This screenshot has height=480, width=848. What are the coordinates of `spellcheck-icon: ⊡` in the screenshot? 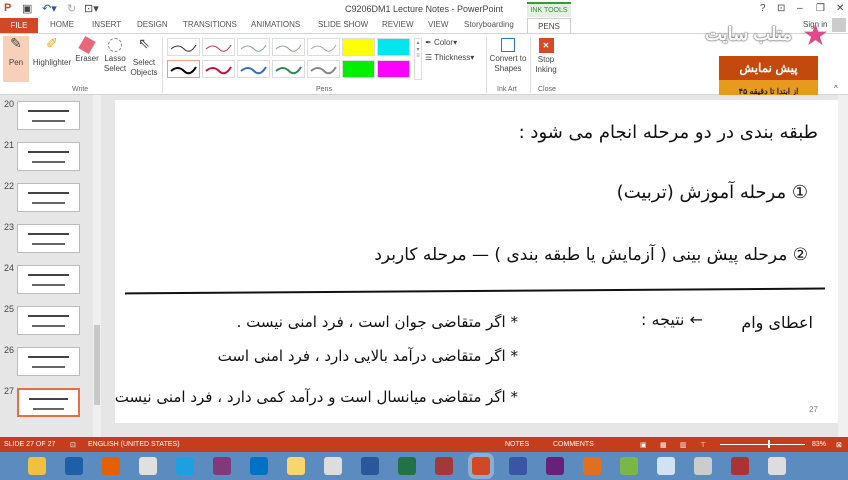 It's located at (73, 445).